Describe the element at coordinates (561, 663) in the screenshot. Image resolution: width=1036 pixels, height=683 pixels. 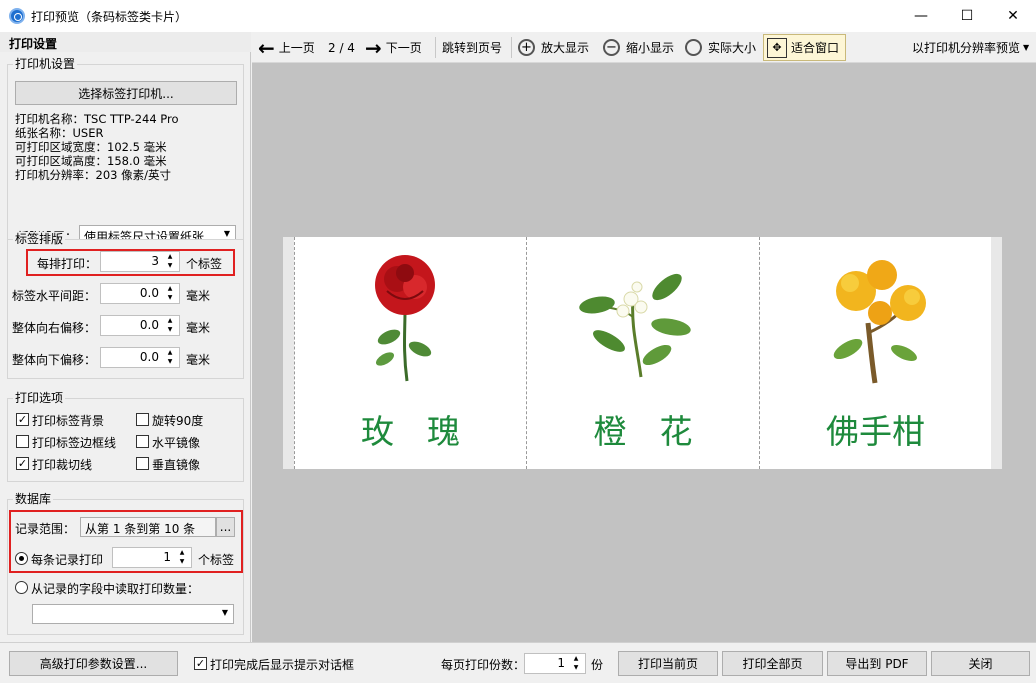
I see `copies-value: 1` at that location.